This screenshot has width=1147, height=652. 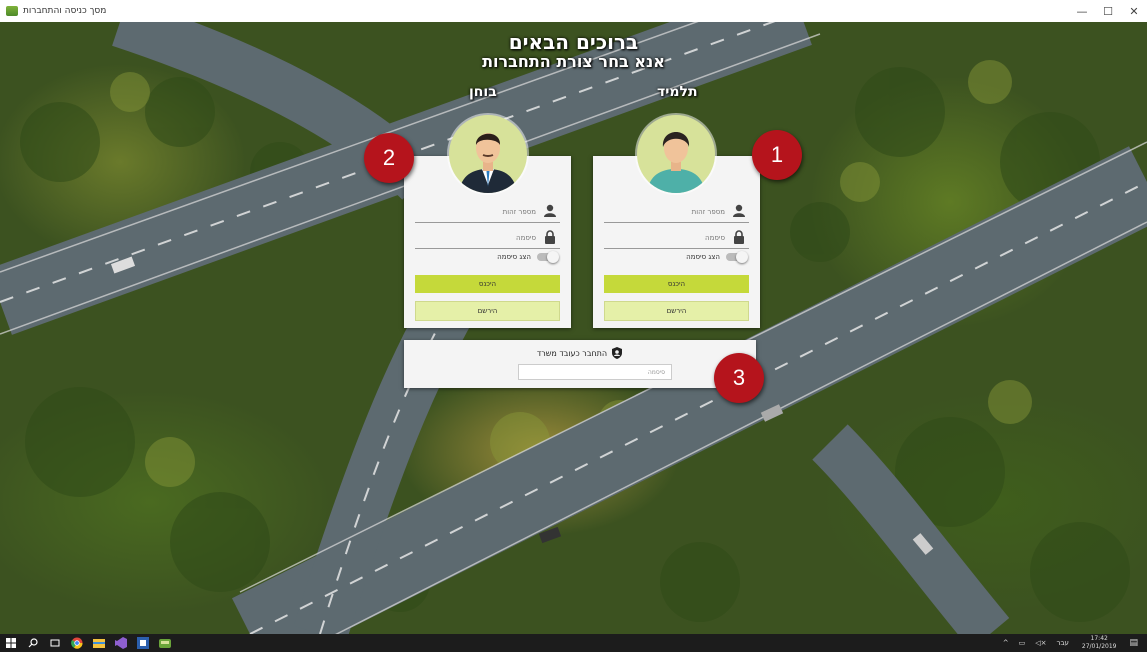 I want to click on shield-user-icon, so click(x=617, y=353).